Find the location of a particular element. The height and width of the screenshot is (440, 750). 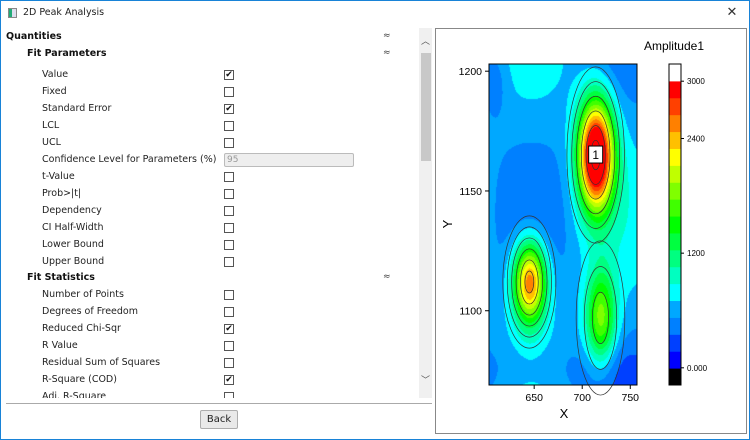

option-label: Adj. R-Square is located at coordinates (74, 394).